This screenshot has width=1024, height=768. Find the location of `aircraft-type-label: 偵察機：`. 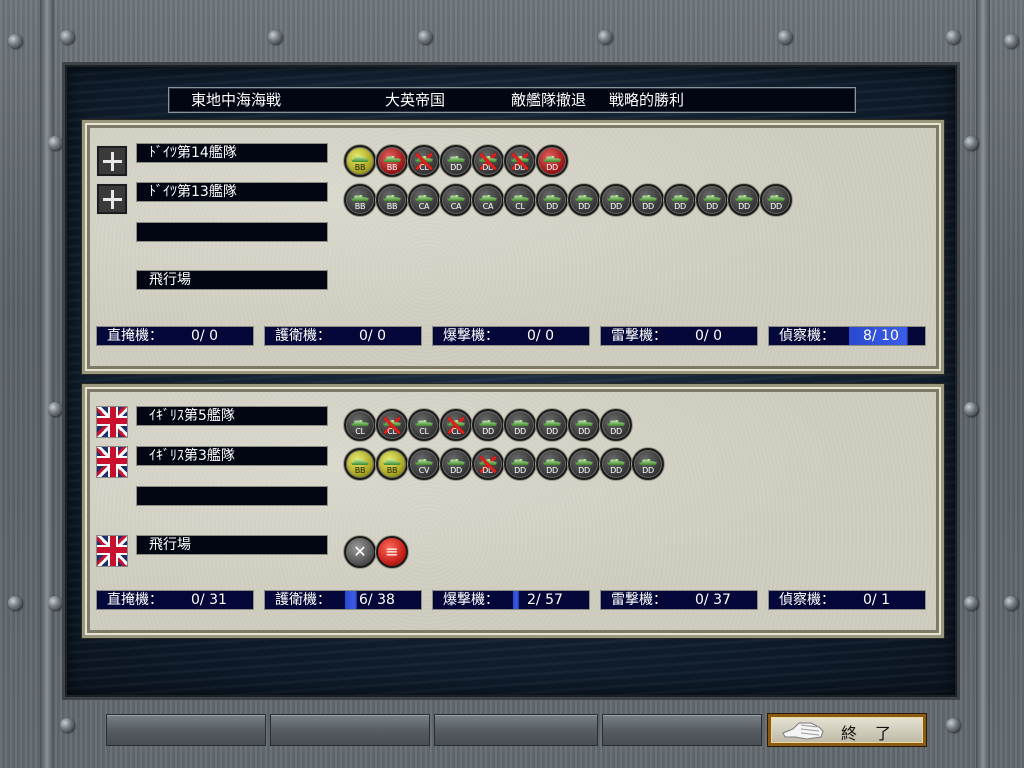

aircraft-type-label: 偵察機： is located at coordinates (807, 600).